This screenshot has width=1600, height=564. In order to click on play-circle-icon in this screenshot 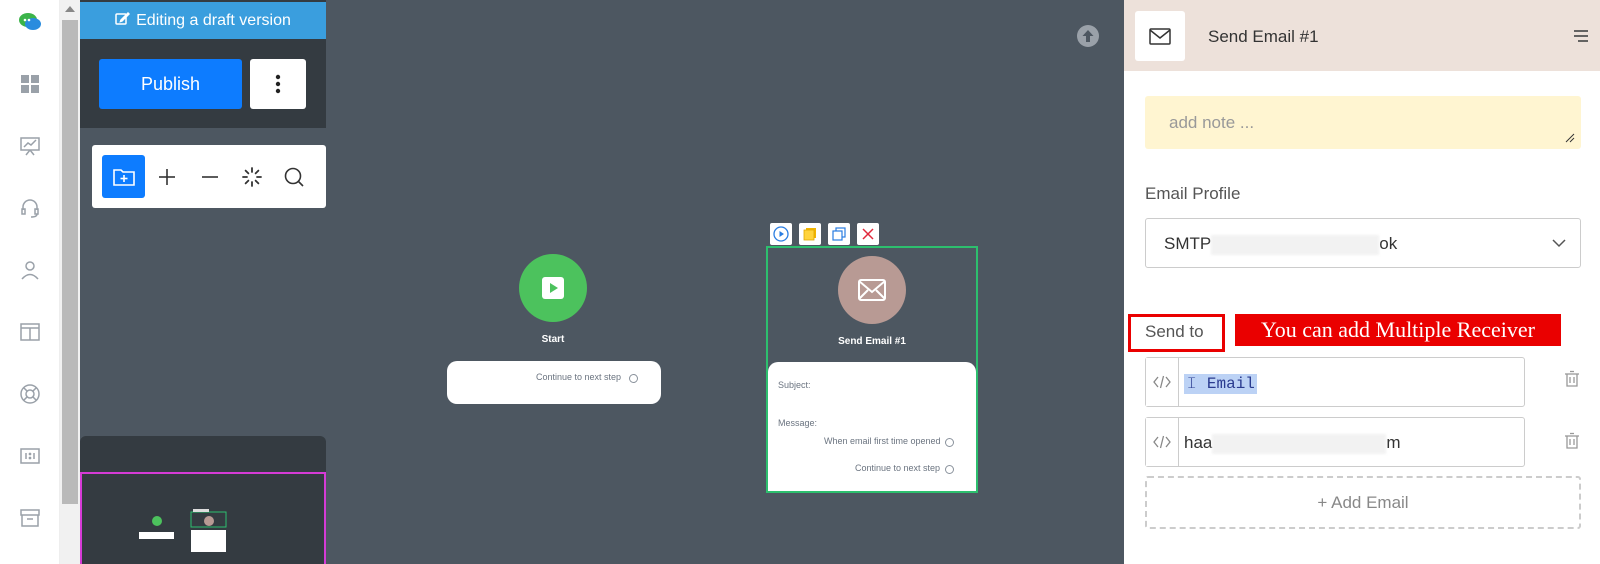, I will do `click(781, 234)`.